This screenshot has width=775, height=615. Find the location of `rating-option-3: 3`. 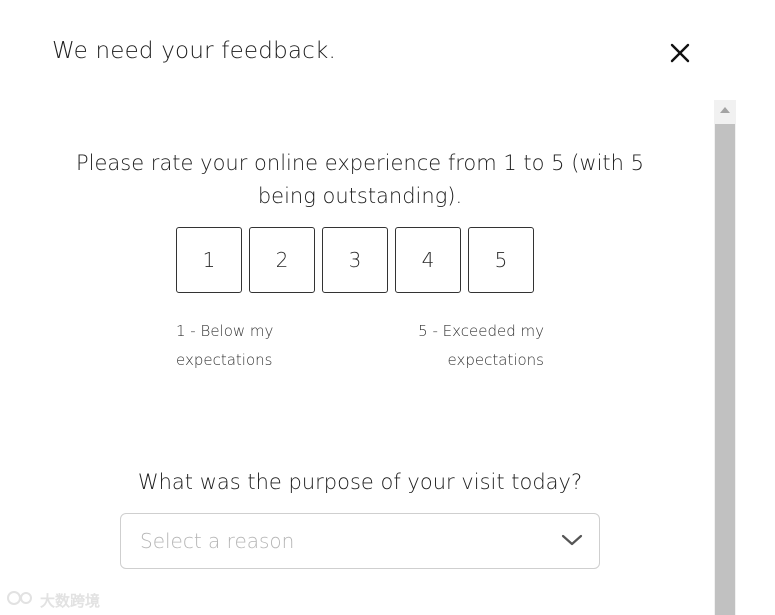

rating-option-3: 3 is located at coordinates (355, 260).